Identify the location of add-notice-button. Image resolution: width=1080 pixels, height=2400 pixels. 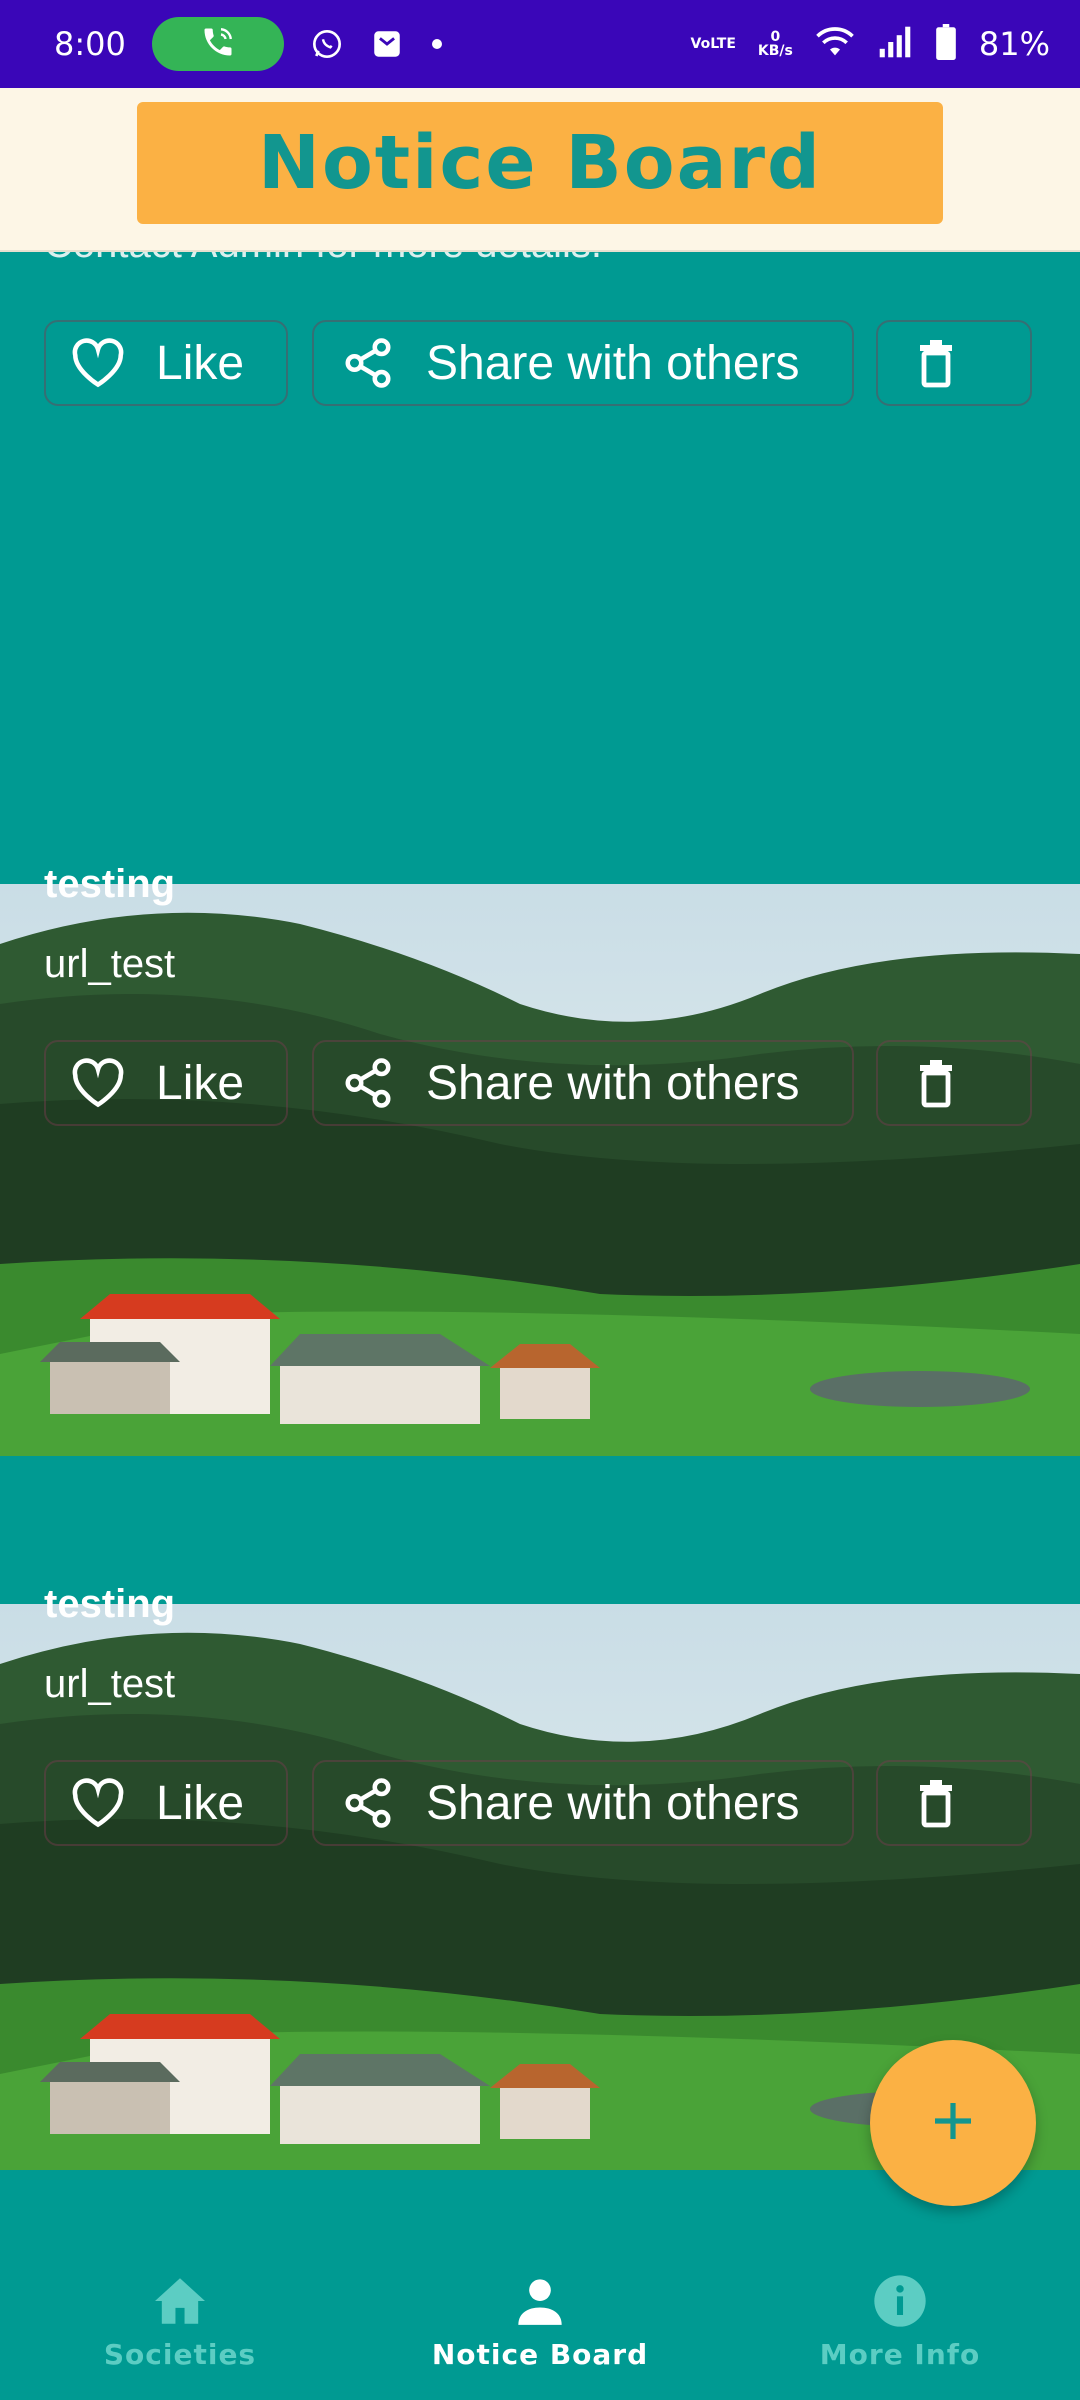
(953, 2123).